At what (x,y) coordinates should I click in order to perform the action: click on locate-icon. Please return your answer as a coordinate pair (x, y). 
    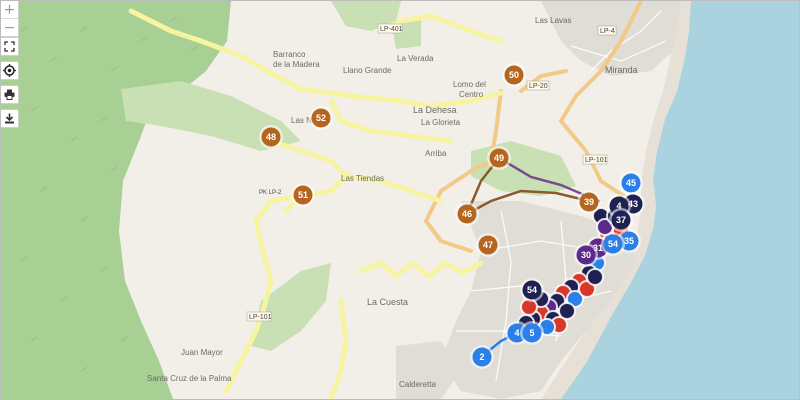
    Looking at the image, I should click on (9, 70).